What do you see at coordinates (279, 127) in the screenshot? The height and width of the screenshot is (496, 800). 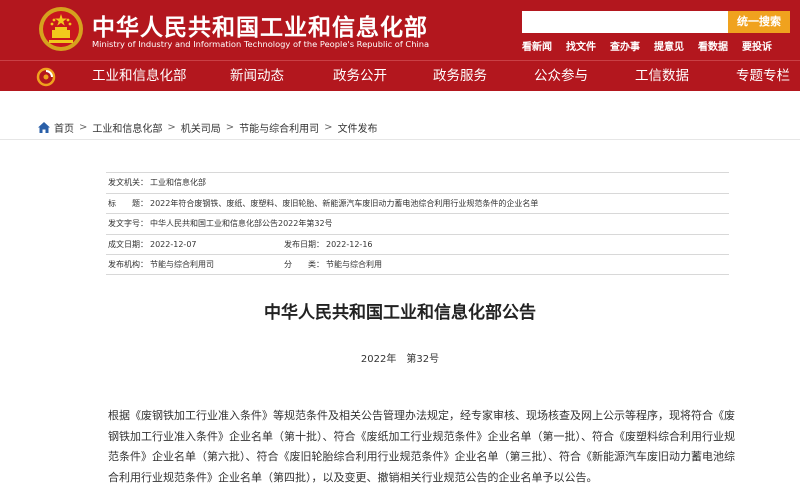 I see `breadcrumb-energy-saving-dept: 节能与综合利用司` at bounding box center [279, 127].